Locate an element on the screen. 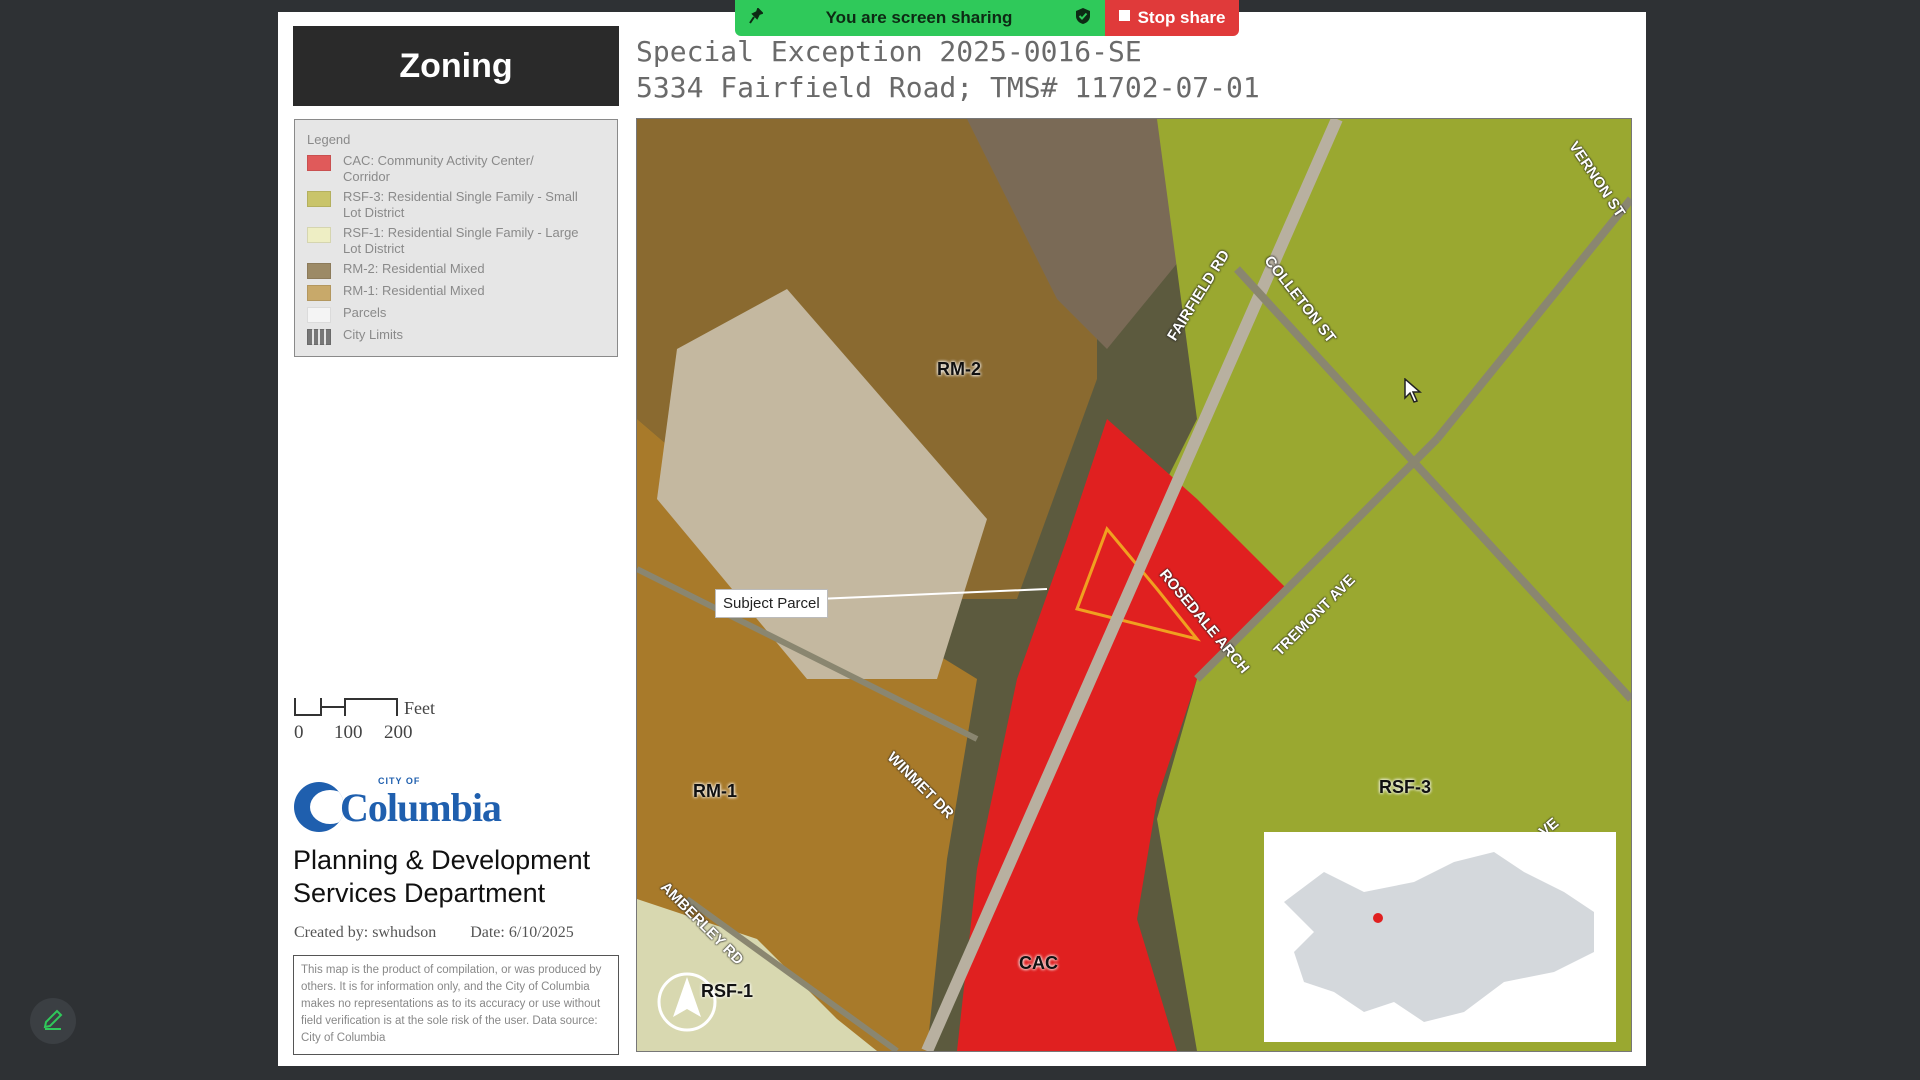  department-line2: Services Department is located at coordinates (419, 893).